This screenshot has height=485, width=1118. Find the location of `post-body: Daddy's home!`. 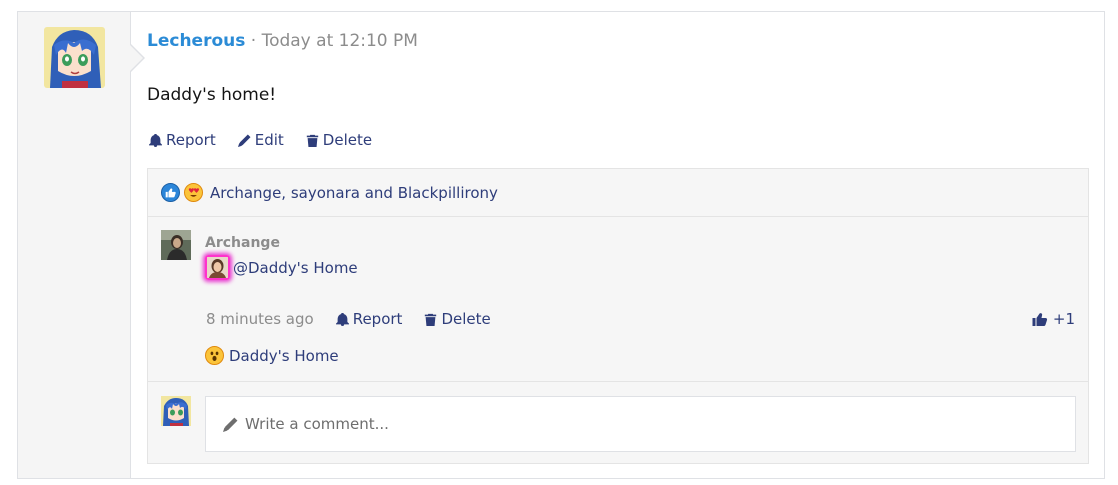

post-body: Daddy's home! is located at coordinates (212, 95).